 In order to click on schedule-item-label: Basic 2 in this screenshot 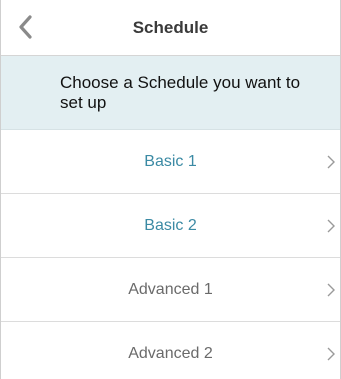, I will do `click(170, 225)`.